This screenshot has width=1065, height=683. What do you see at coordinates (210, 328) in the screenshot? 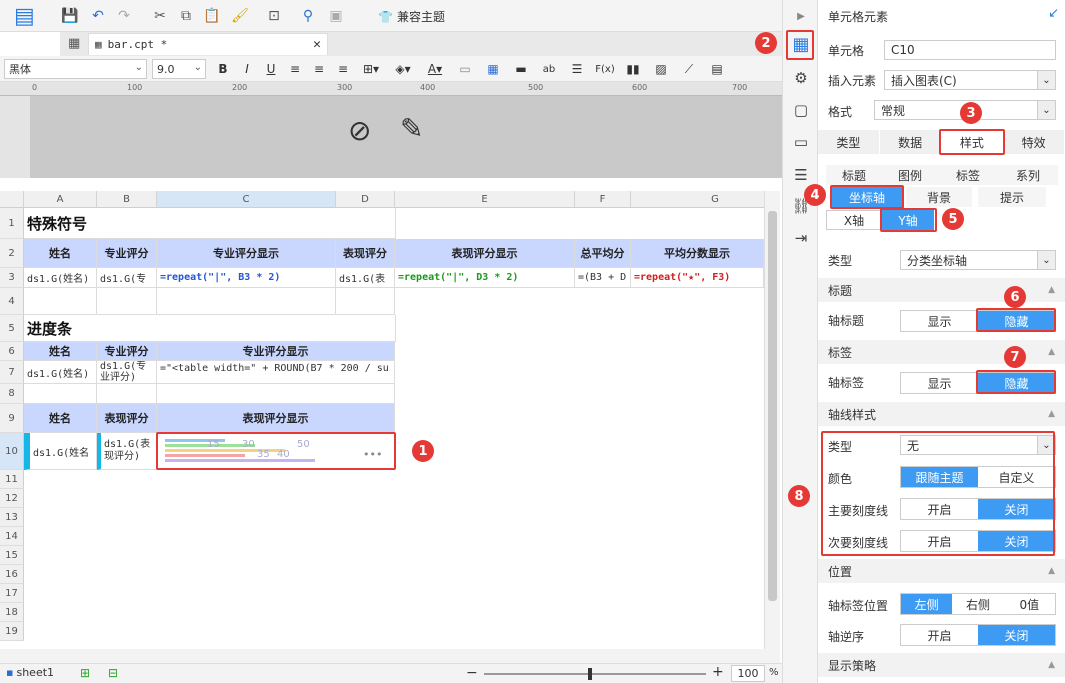
I see `section-title-progress-bar: 进度条` at bounding box center [210, 328].